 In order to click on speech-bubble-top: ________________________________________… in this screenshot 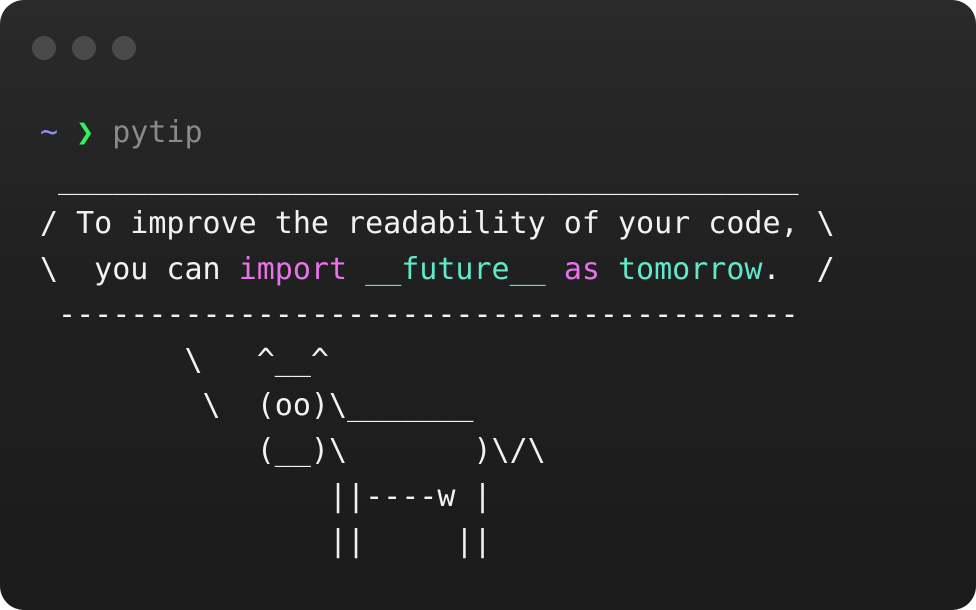, I will do `click(419, 178)`.